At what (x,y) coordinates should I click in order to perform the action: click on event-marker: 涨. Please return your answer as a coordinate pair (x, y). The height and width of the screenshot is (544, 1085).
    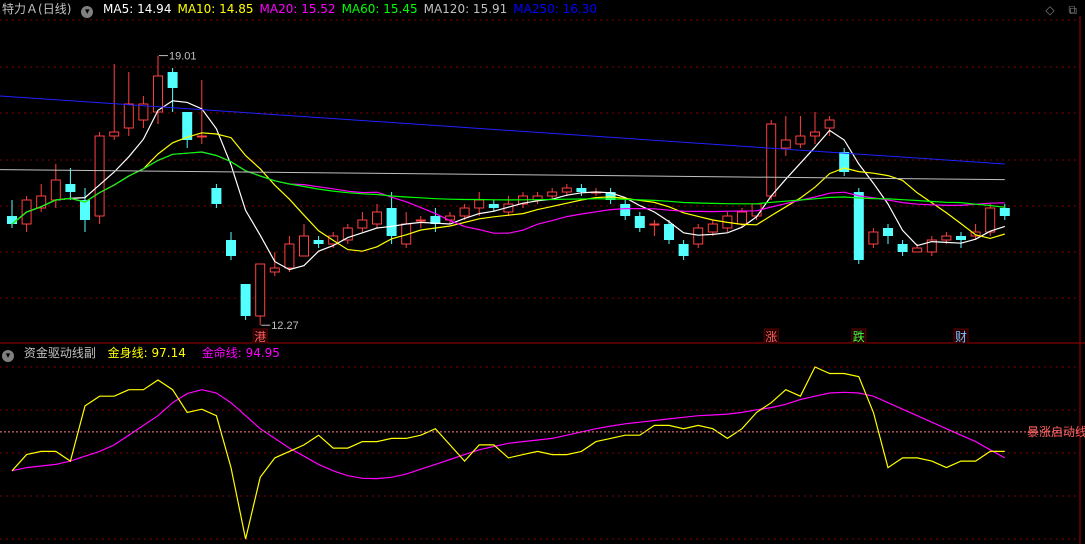
    Looking at the image, I should click on (771, 336).